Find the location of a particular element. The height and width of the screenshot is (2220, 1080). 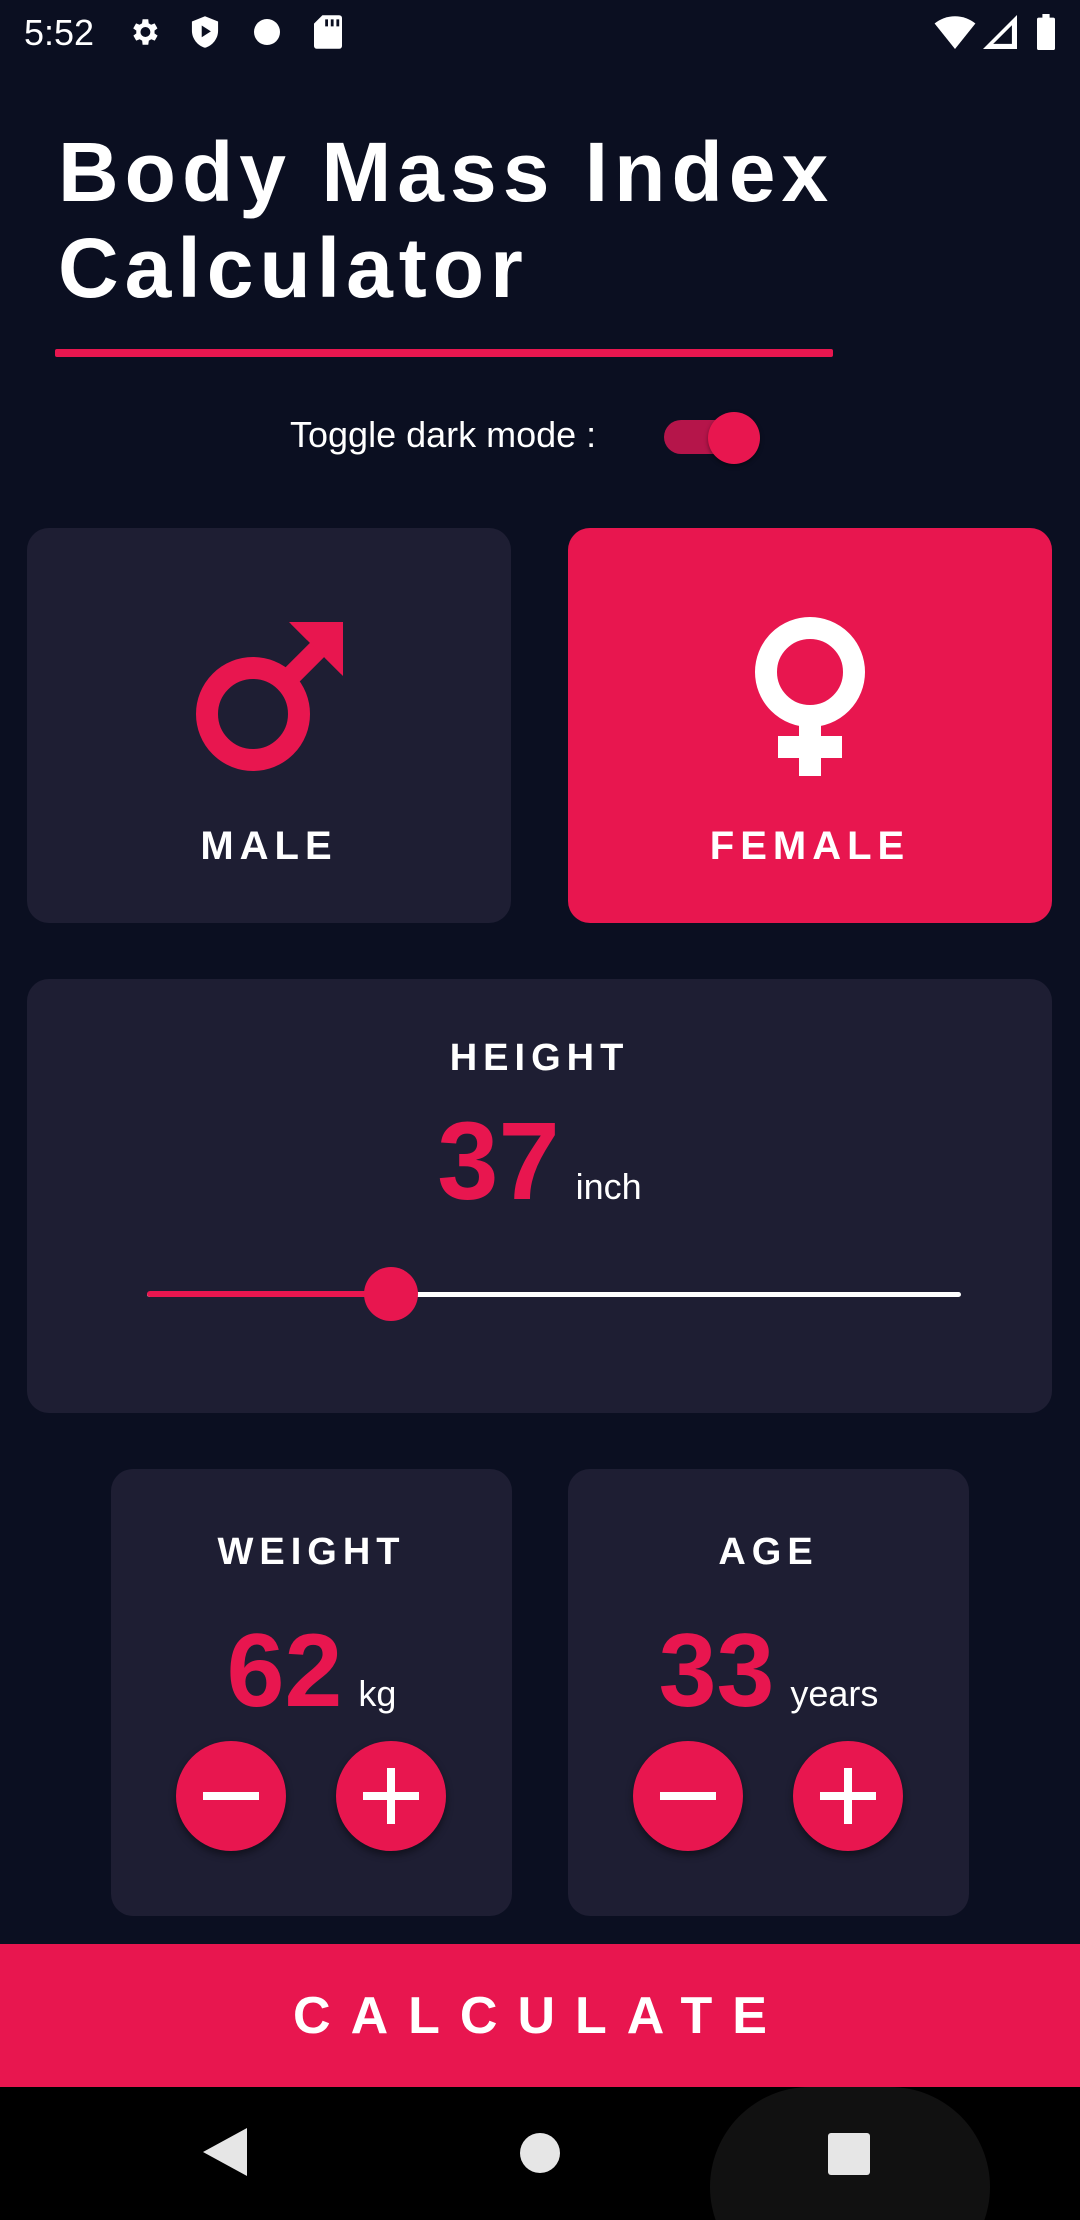

navigation-bar is located at coordinates (540, 2153).